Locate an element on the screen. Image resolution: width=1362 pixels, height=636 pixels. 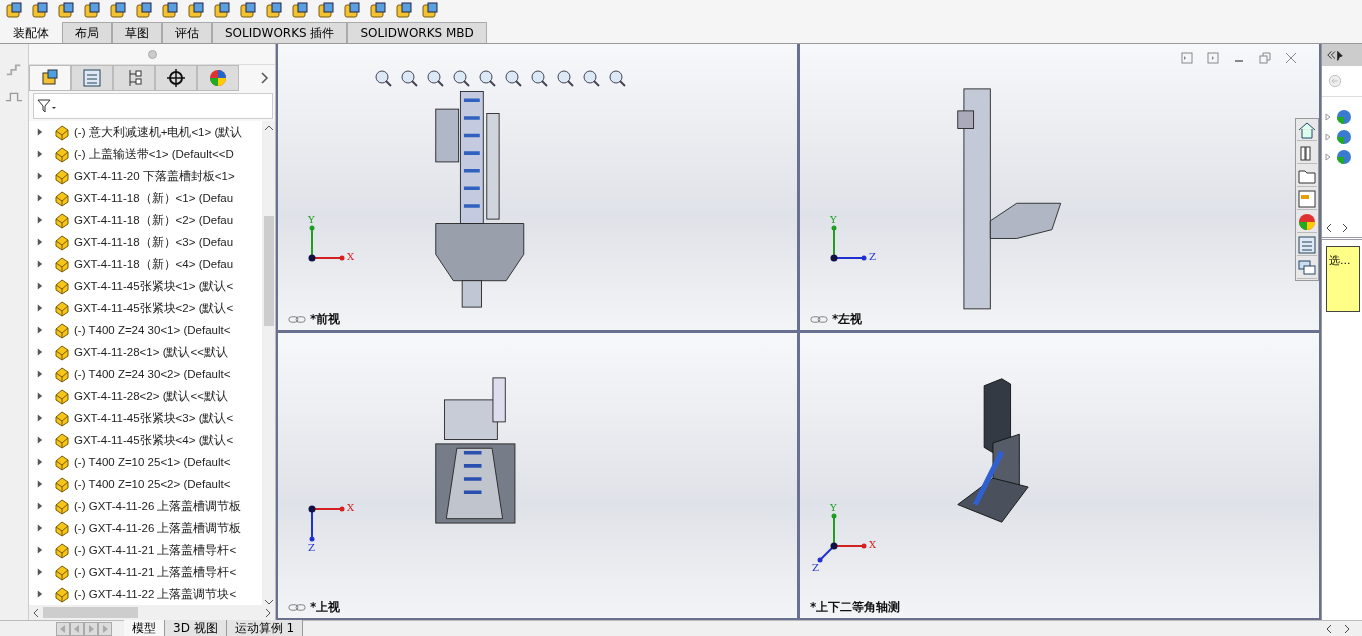
tree-item: GXT-4-11-18（新）<4> (Defau is located at coordinates (154, 264).